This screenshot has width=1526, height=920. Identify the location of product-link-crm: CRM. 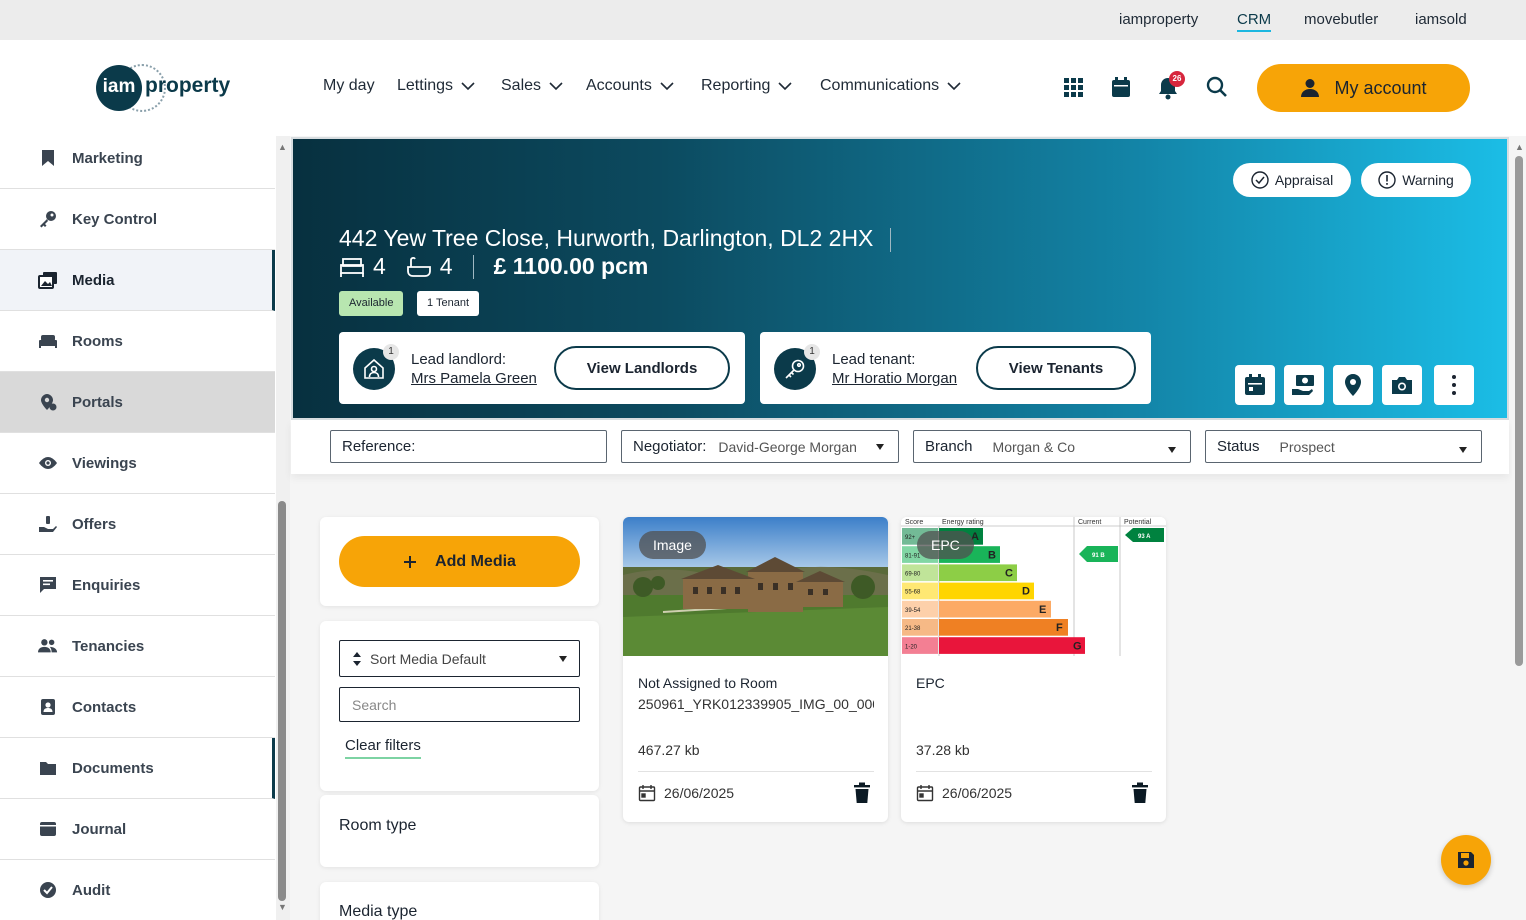
(1254, 21).